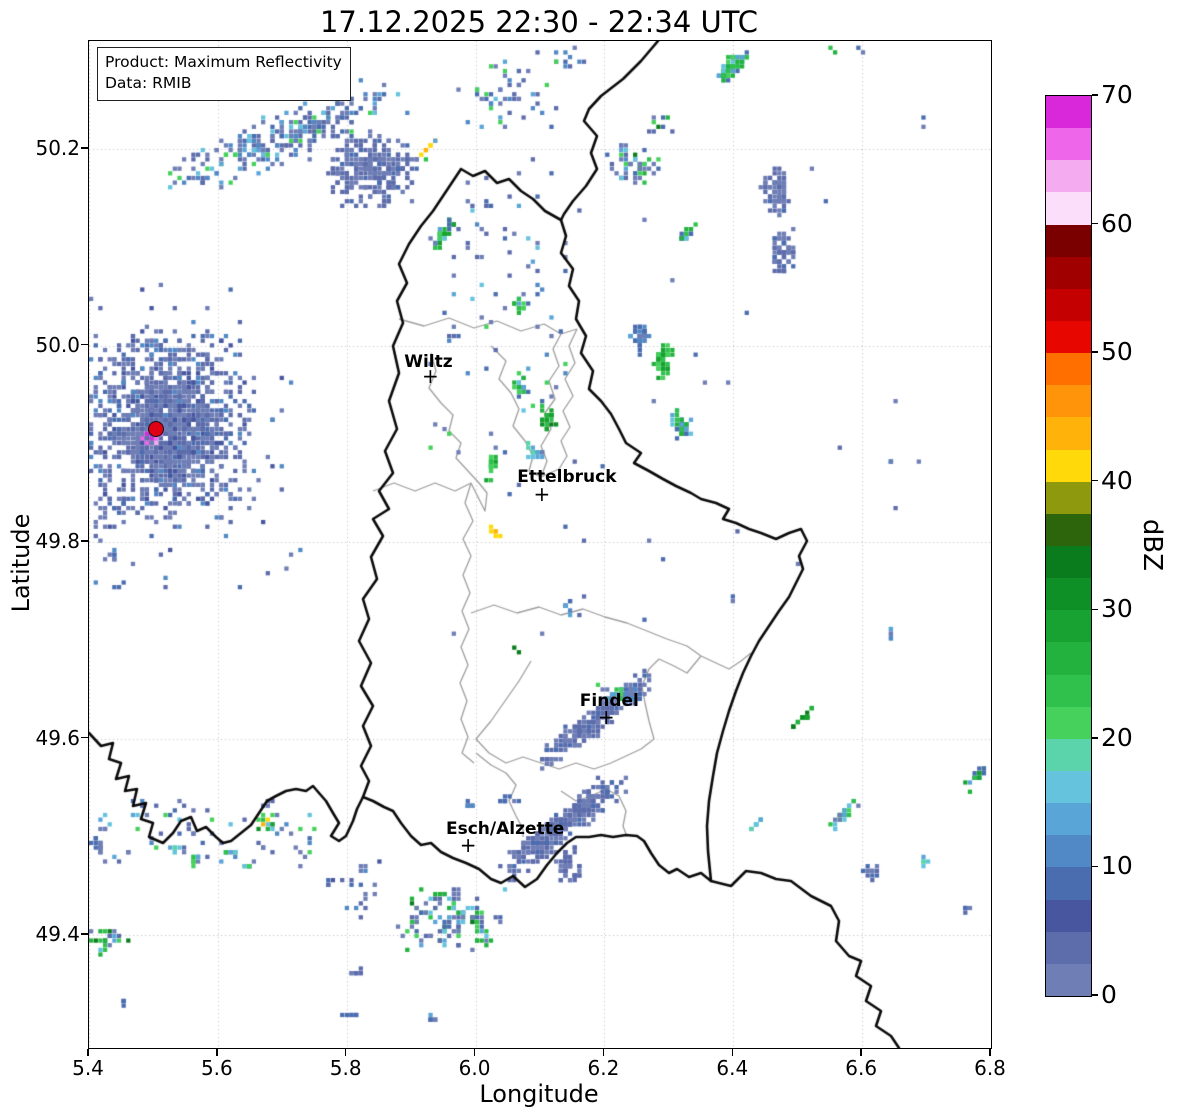 This screenshot has width=1179, height=1117. I want to click on colorbar-tick-label: 60, so click(1117, 223).